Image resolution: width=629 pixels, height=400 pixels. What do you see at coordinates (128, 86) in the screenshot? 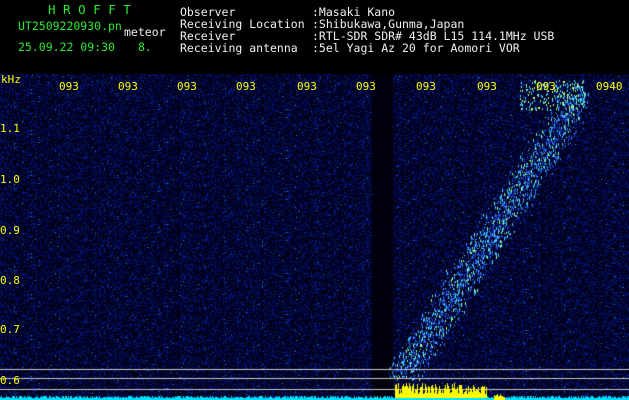
I see `x-tick-2: 093` at bounding box center [128, 86].